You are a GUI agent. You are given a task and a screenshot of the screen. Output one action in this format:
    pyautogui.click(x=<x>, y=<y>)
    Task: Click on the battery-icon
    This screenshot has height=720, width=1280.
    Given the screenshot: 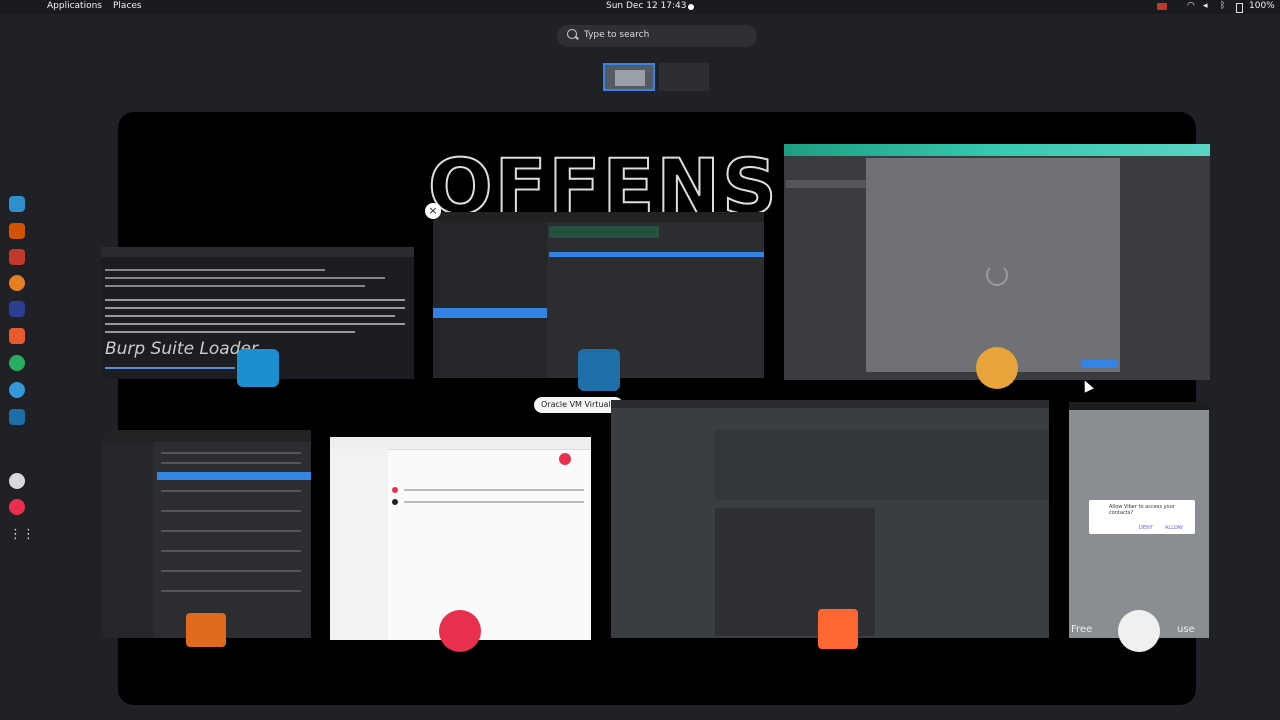 What is the action you would take?
    pyautogui.click(x=1239, y=8)
    